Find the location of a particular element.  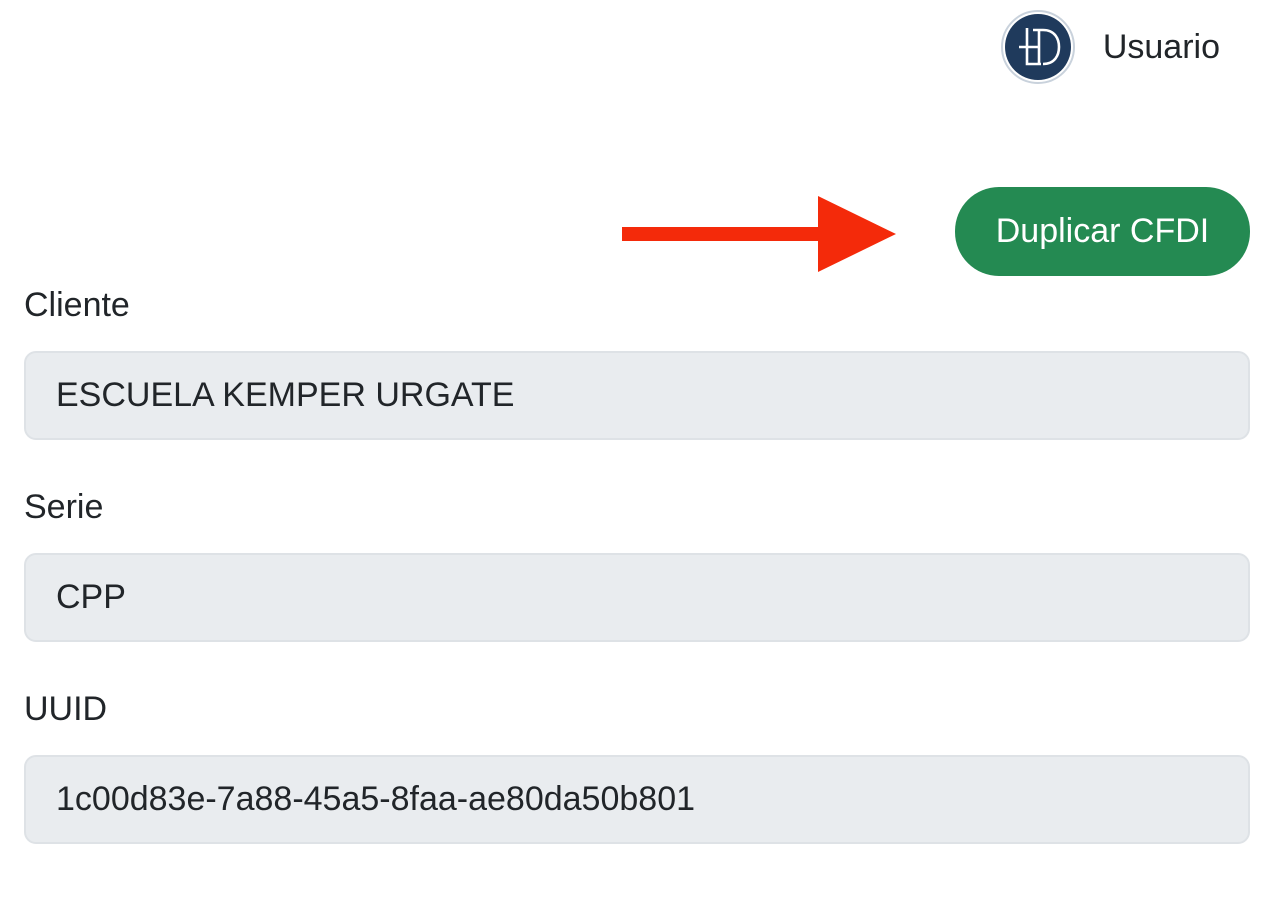

cliente-label: Cliente is located at coordinates (77, 305).